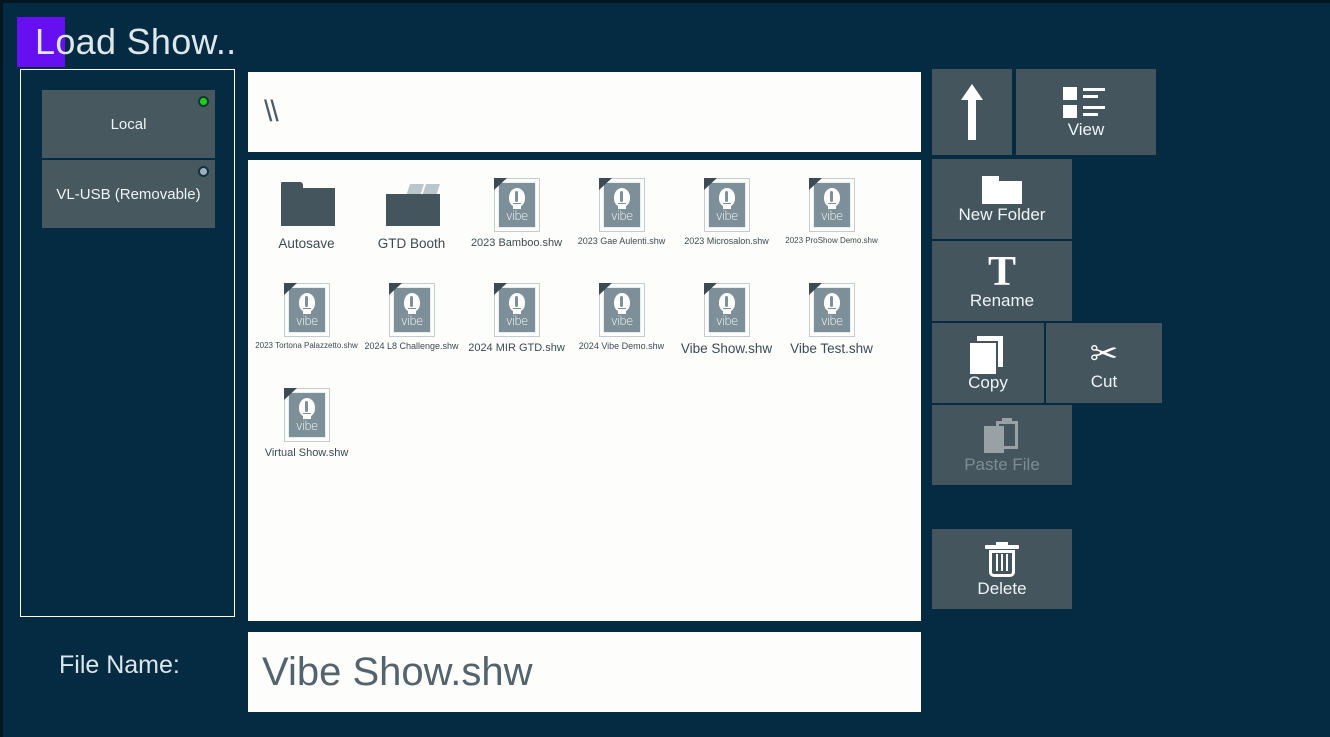 Image resolution: width=1330 pixels, height=737 pixels. I want to click on navigate-up-button, so click(972, 112).